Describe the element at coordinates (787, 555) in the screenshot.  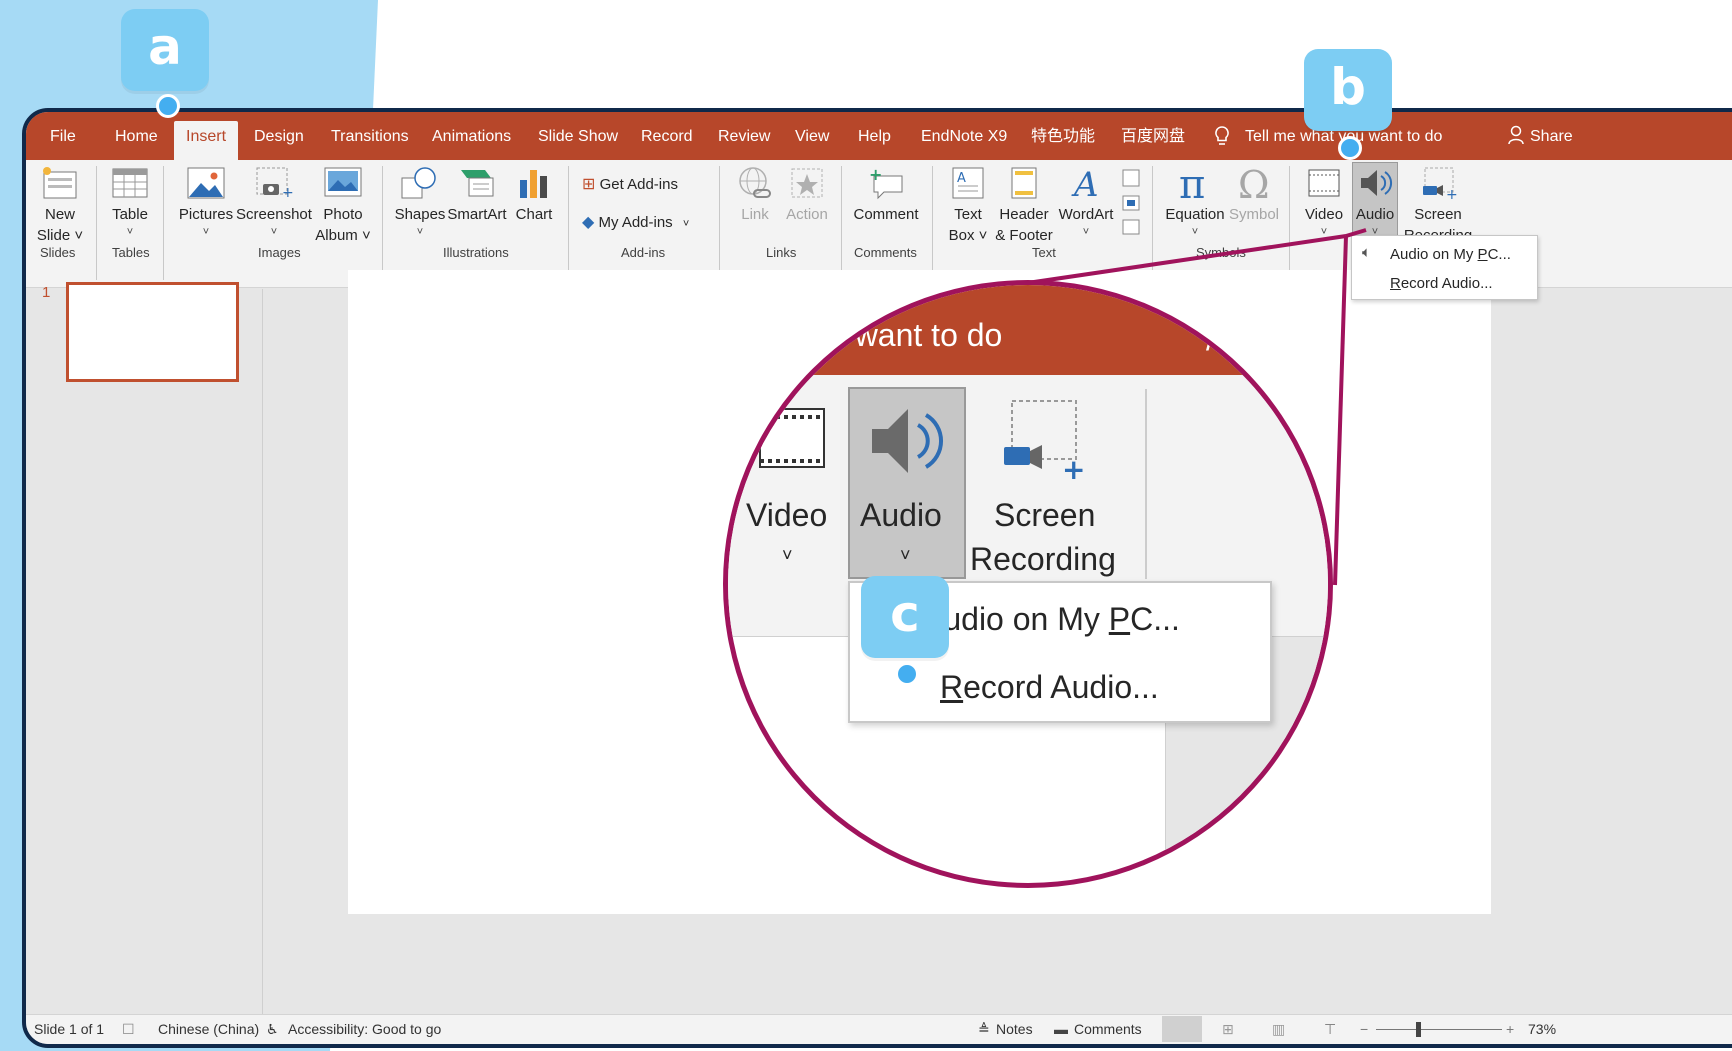
I see `zoomed-video-caret: ˅` at that location.